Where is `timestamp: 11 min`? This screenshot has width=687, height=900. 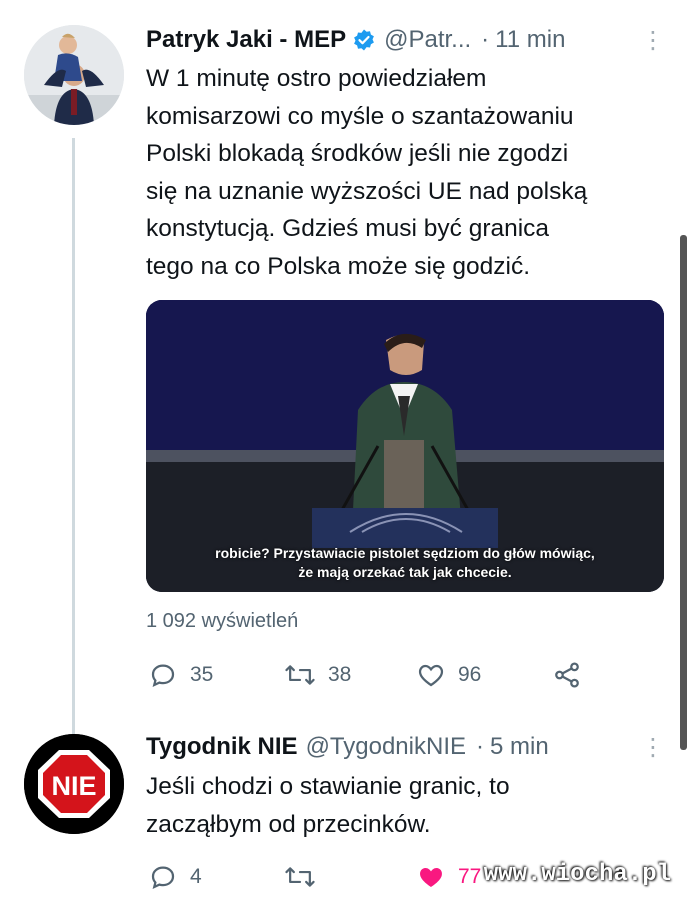
timestamp: 11 min is located at coordinates (530, 40).